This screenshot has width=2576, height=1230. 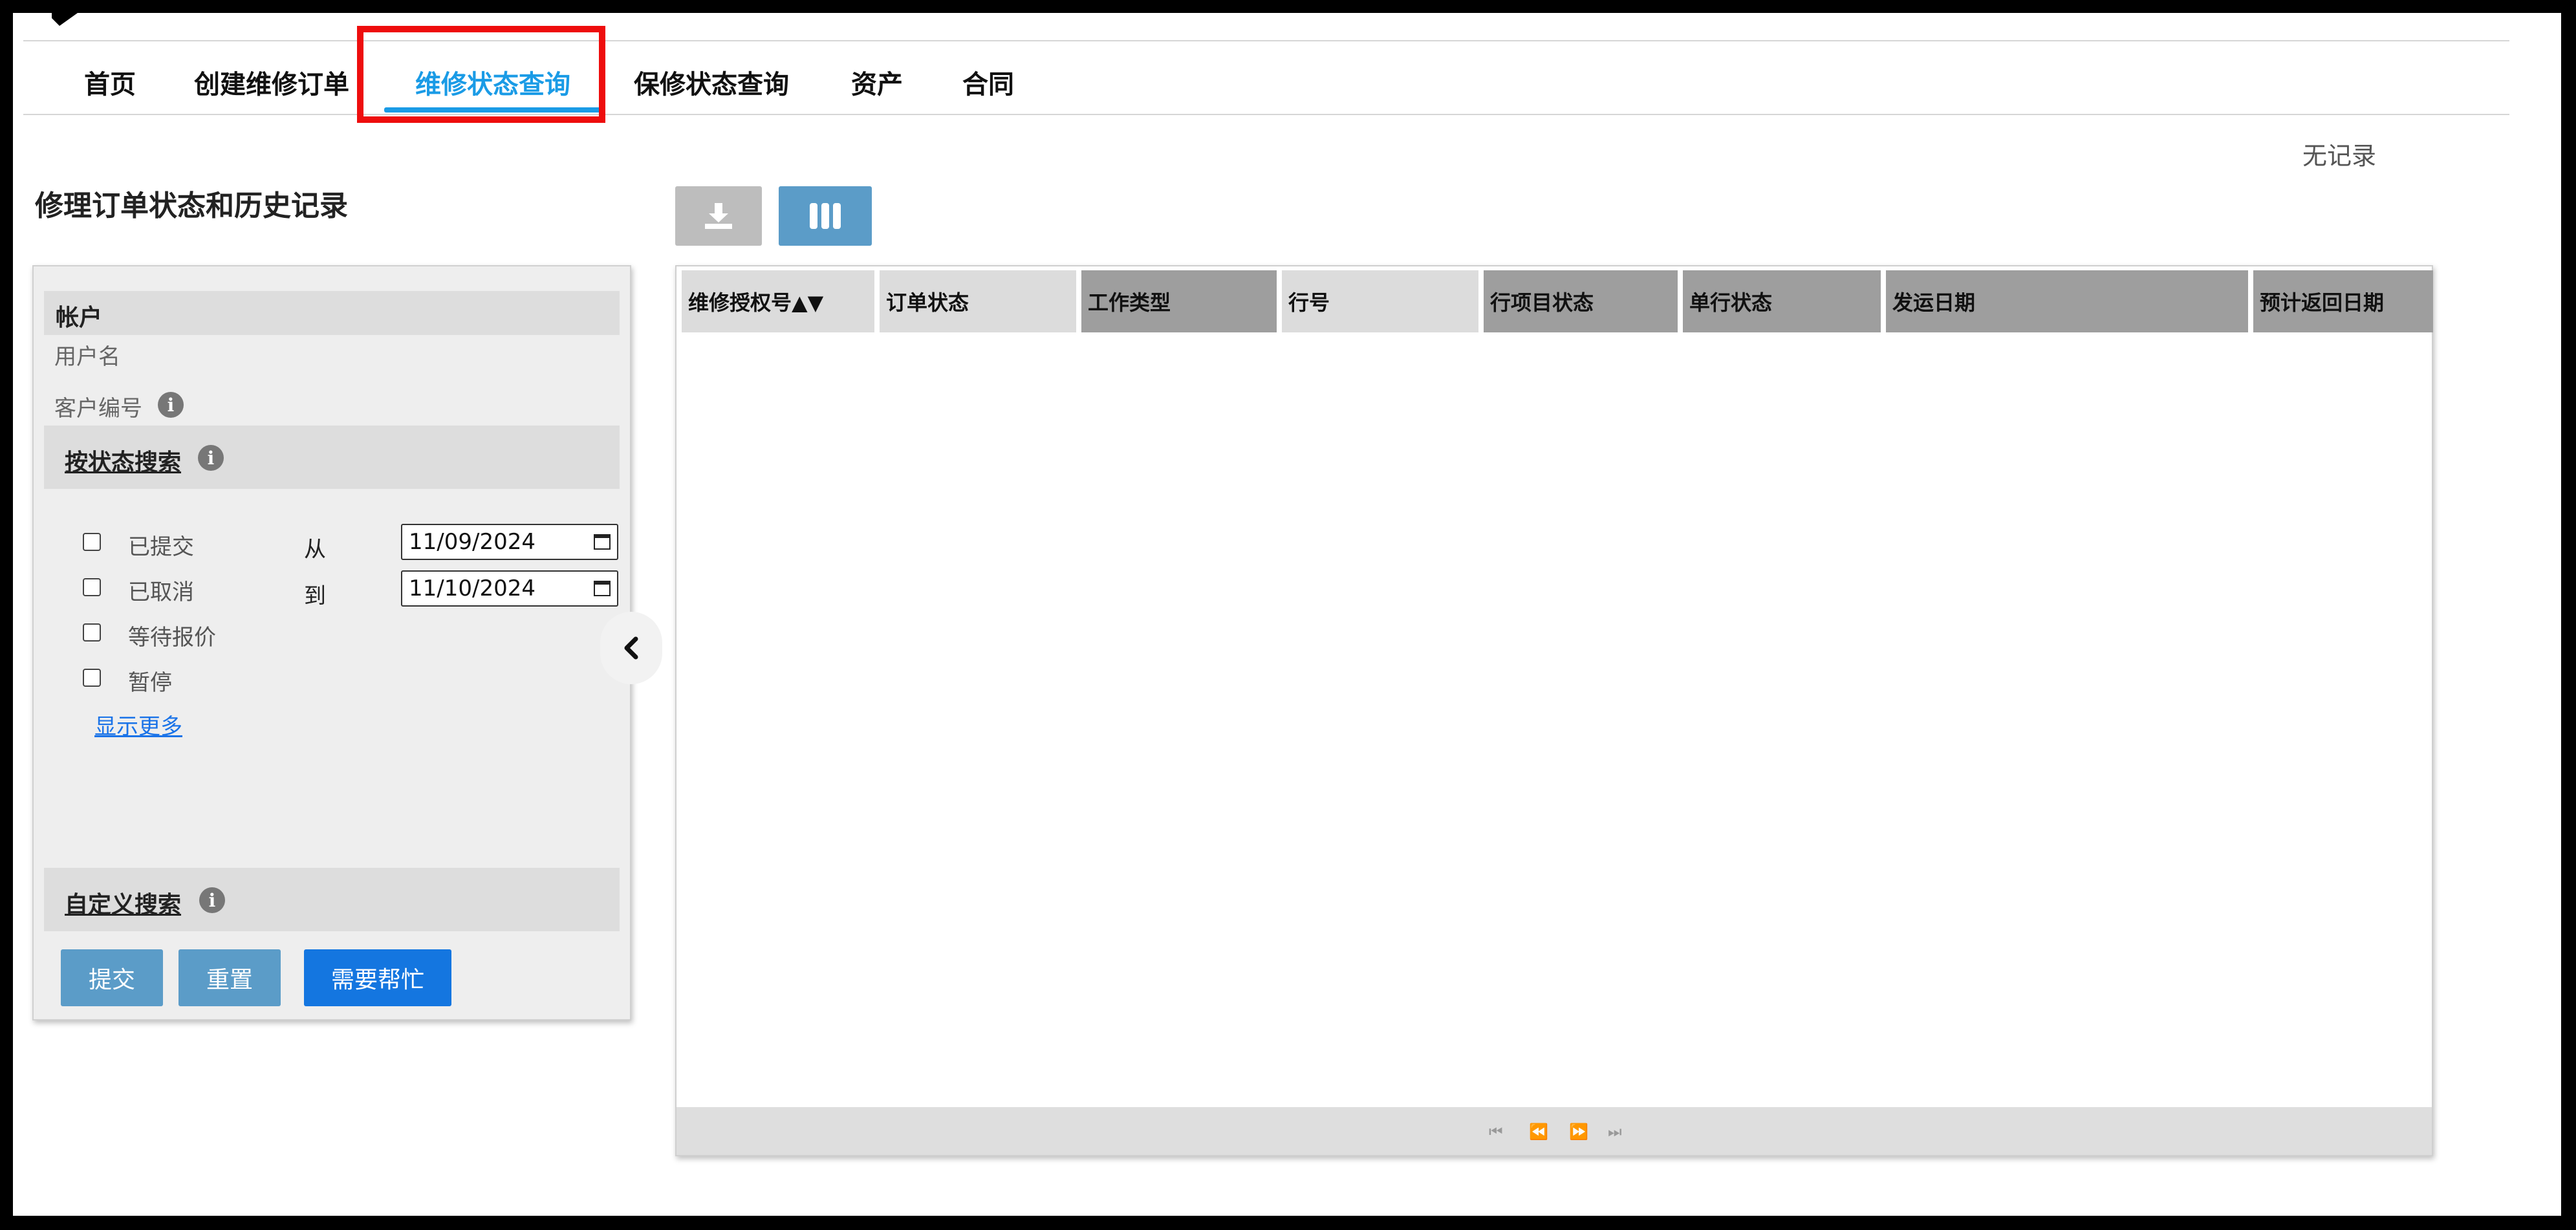 I want to click on tab-warranty-status: 保修状态查询, so click(x=712, y=82).